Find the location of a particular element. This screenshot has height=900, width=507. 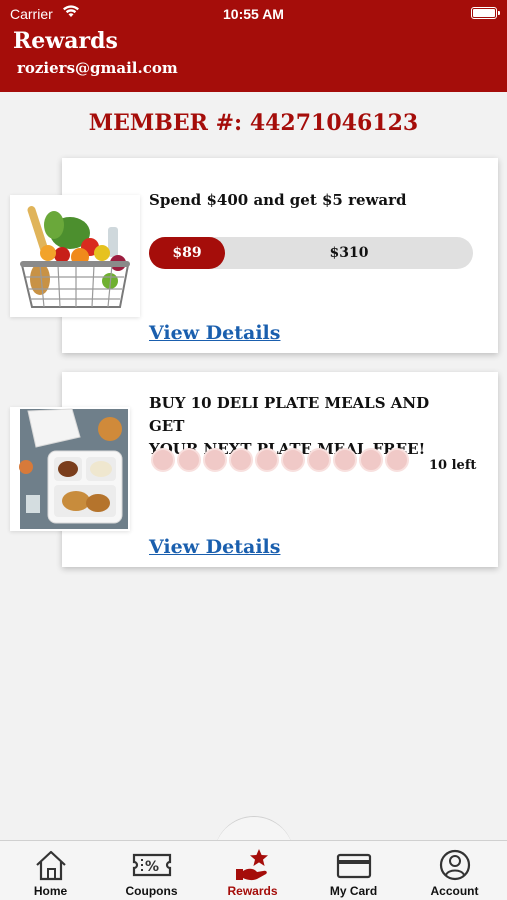

status-bar: Carrier 10:55 AM is located at coordinates (253, 14).